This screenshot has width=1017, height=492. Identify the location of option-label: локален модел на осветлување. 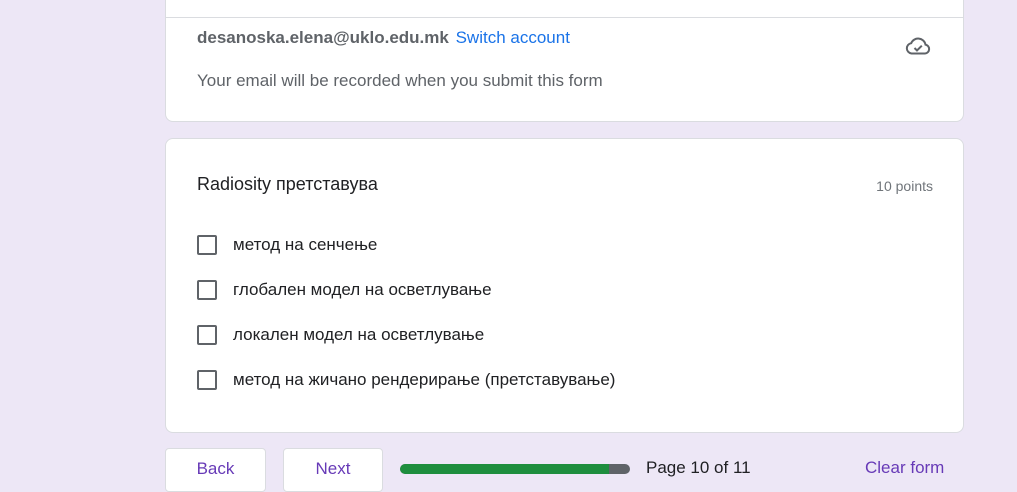
(359, 334).